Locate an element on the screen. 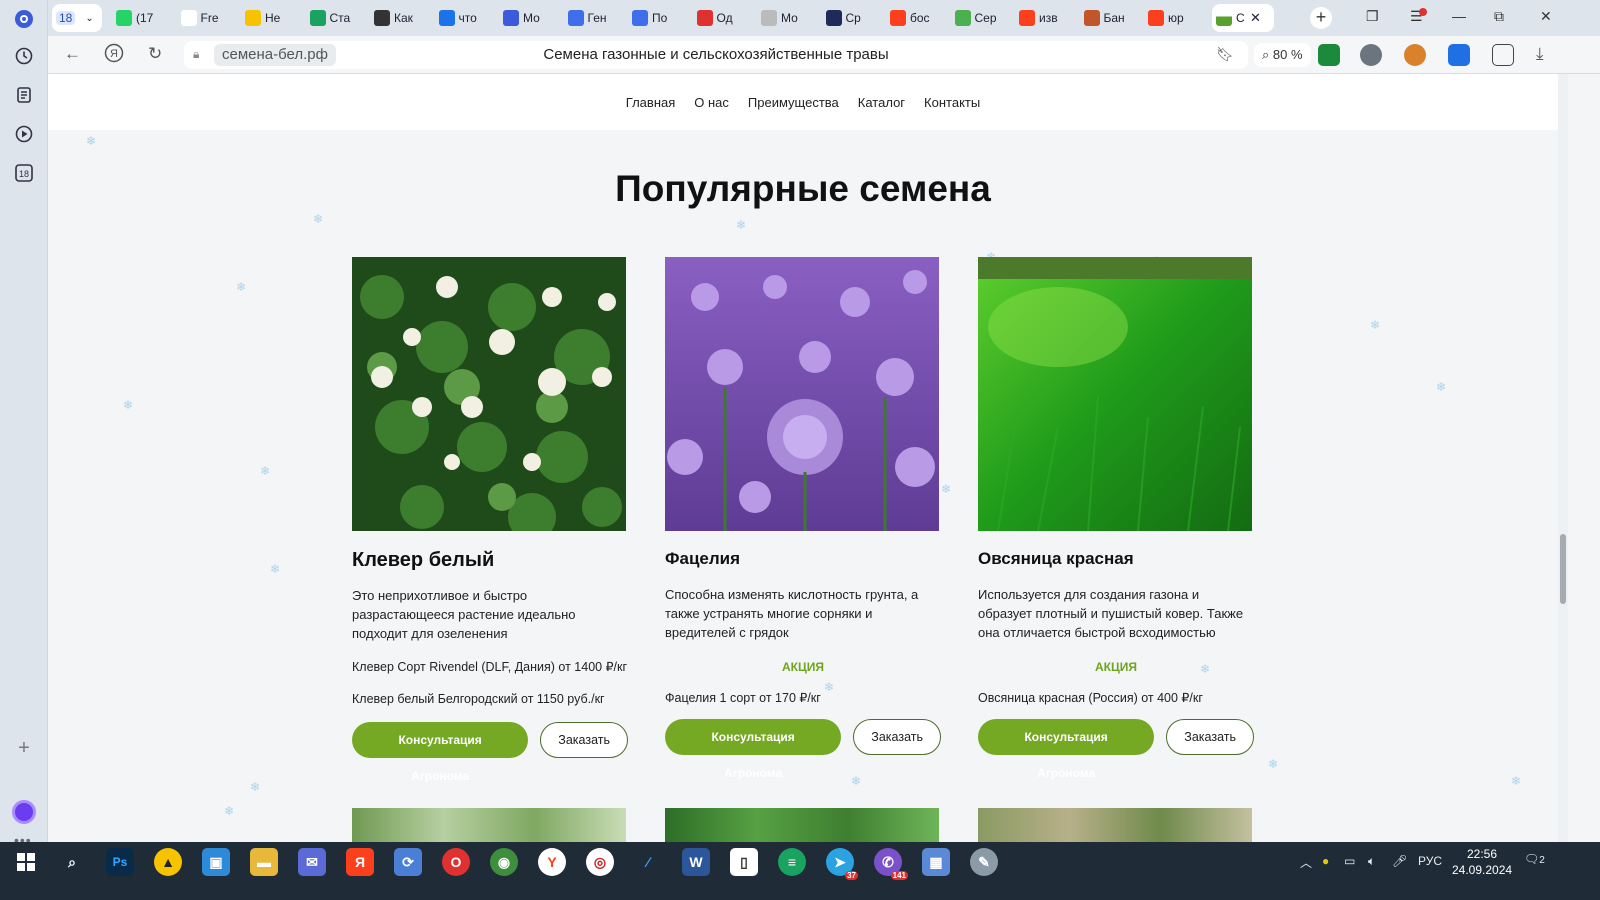 The image size is (1600, 900). video-app-icon: ▣ is located at coordinates (216, 862).